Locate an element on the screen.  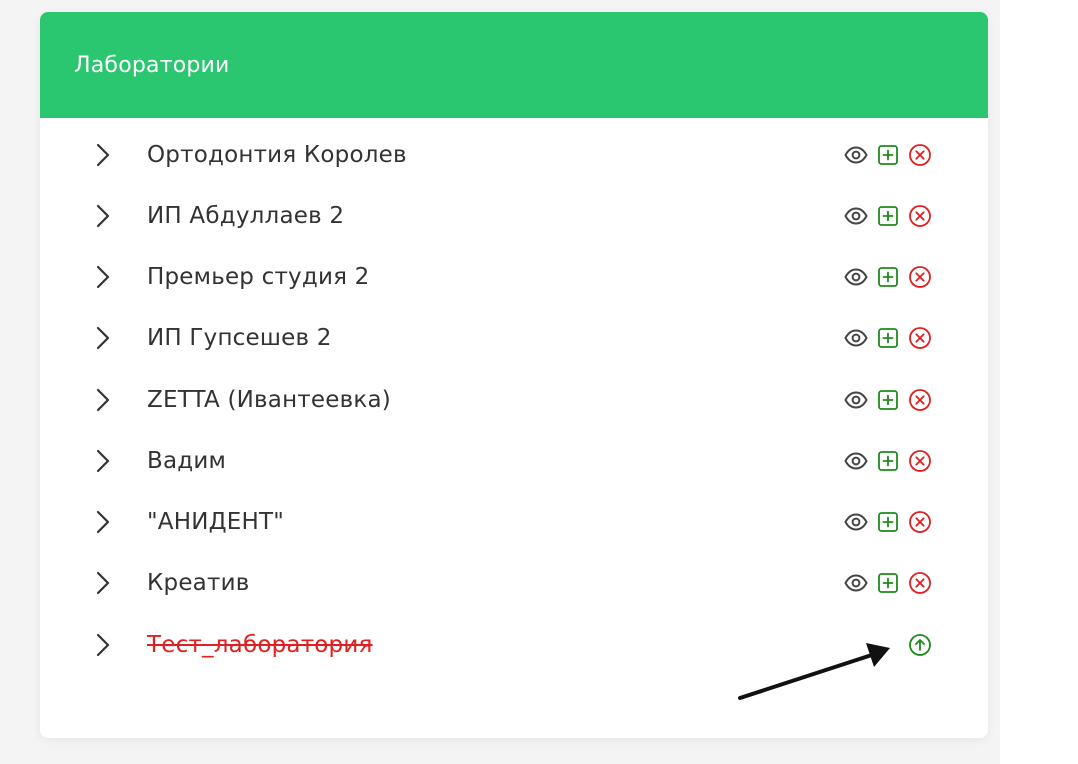
lab-name: ИП Гупсешев 2 is located at coordinates (239, 338).